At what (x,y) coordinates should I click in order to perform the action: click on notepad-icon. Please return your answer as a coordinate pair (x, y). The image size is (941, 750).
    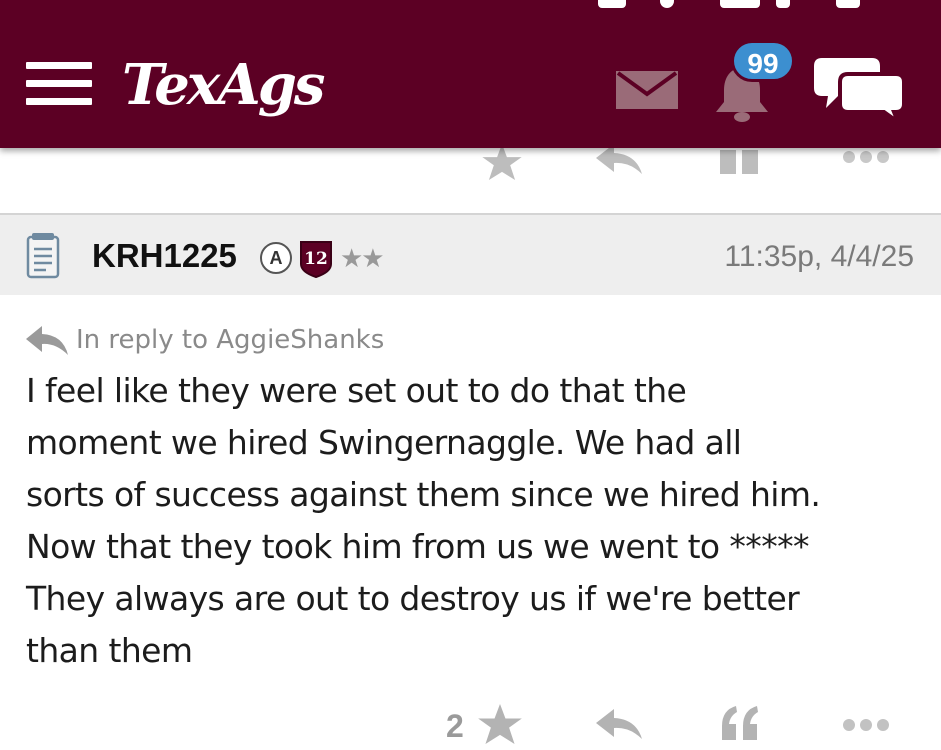
    Looking at the image, I should click on (43, 256).